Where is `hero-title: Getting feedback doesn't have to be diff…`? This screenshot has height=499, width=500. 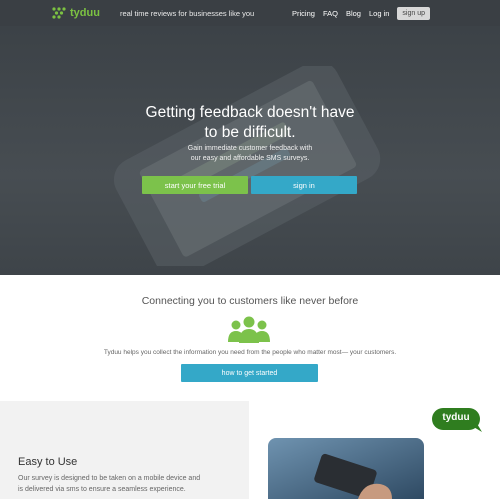
hero-title: Getting feedback doesn't have to be diff… is located at coordinates (250, 123).